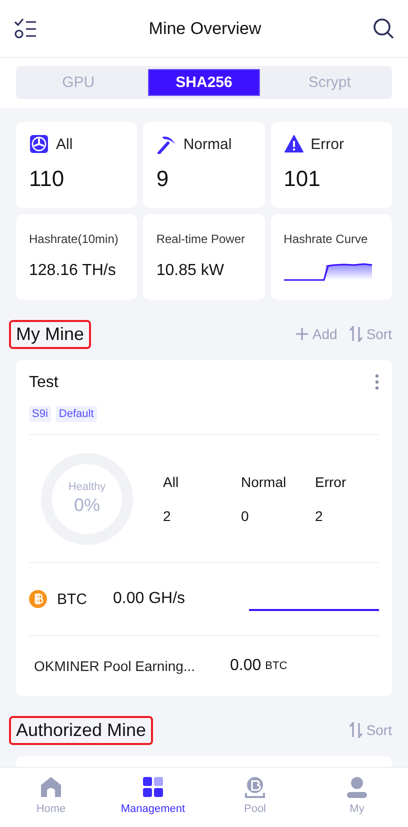 Image resolution: width=408 pixels, height=827 pixels. Describe the element at coordinates (76, 414) in the screenshot. I see `mine-tag: Default` at that location.